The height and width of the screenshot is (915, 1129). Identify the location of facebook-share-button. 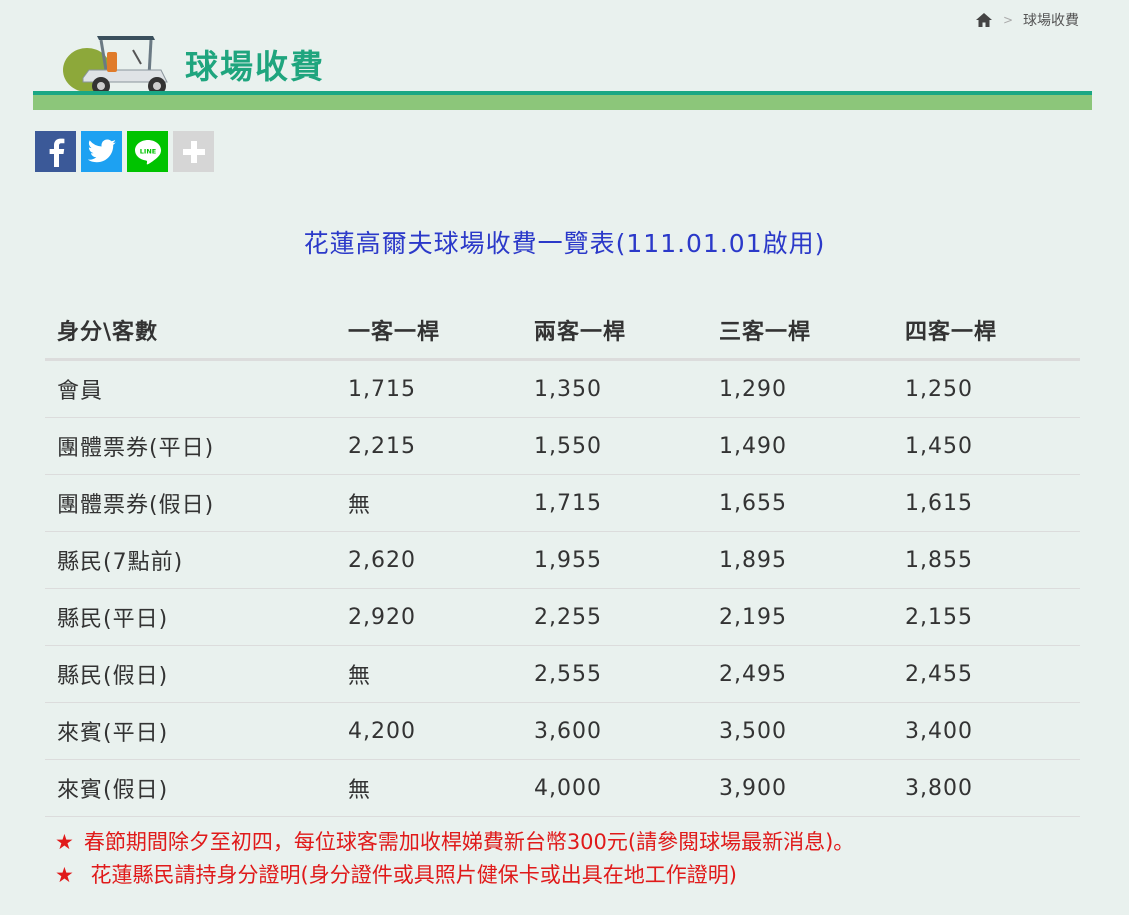
(55, 151).